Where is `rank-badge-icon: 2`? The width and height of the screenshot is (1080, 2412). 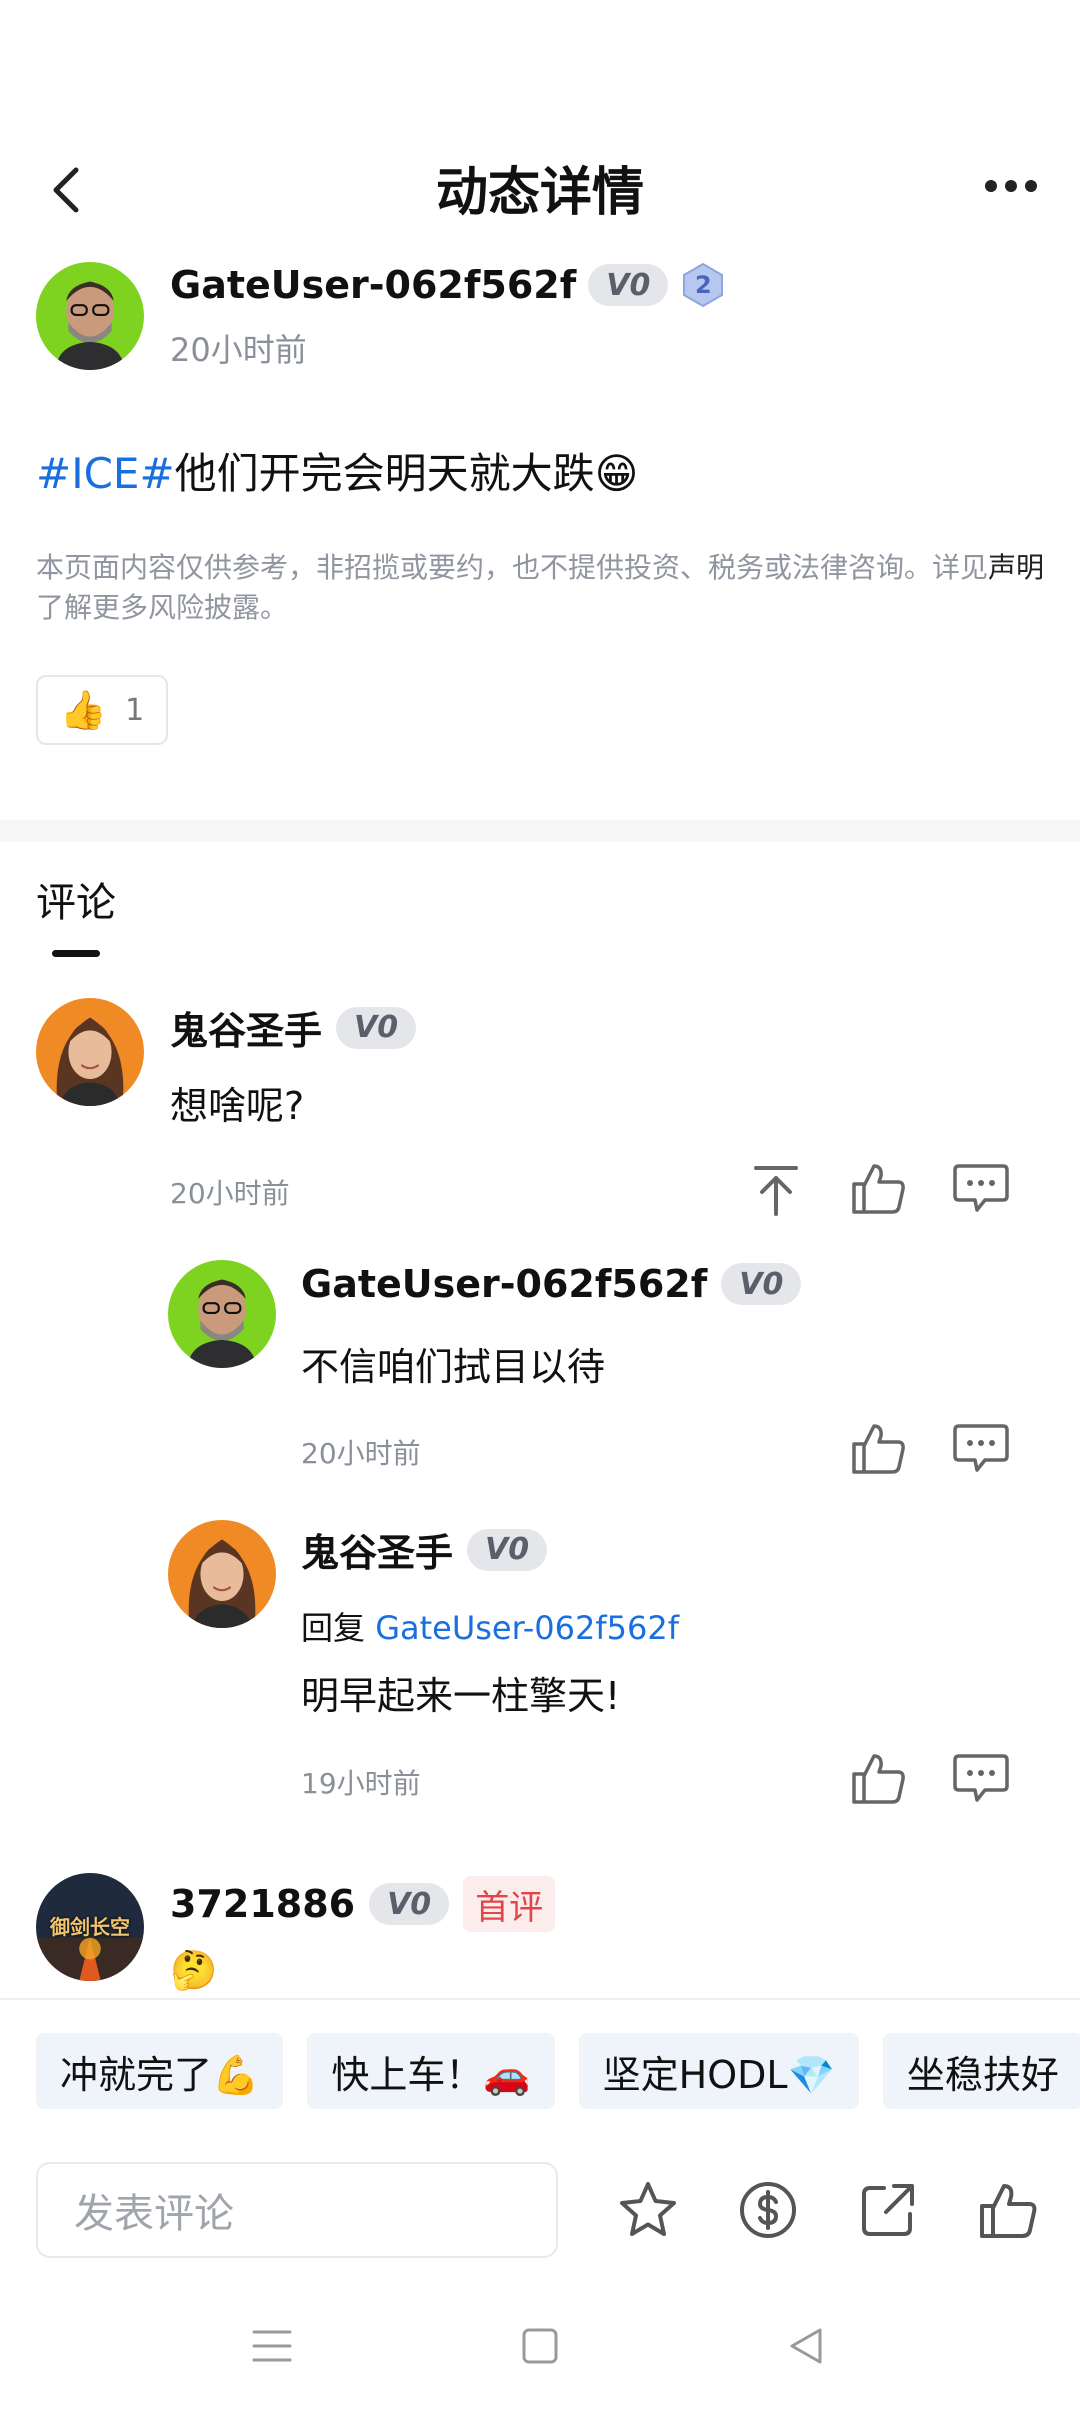 rank-badge-icon: 2 is located at coordinates (703, 285).